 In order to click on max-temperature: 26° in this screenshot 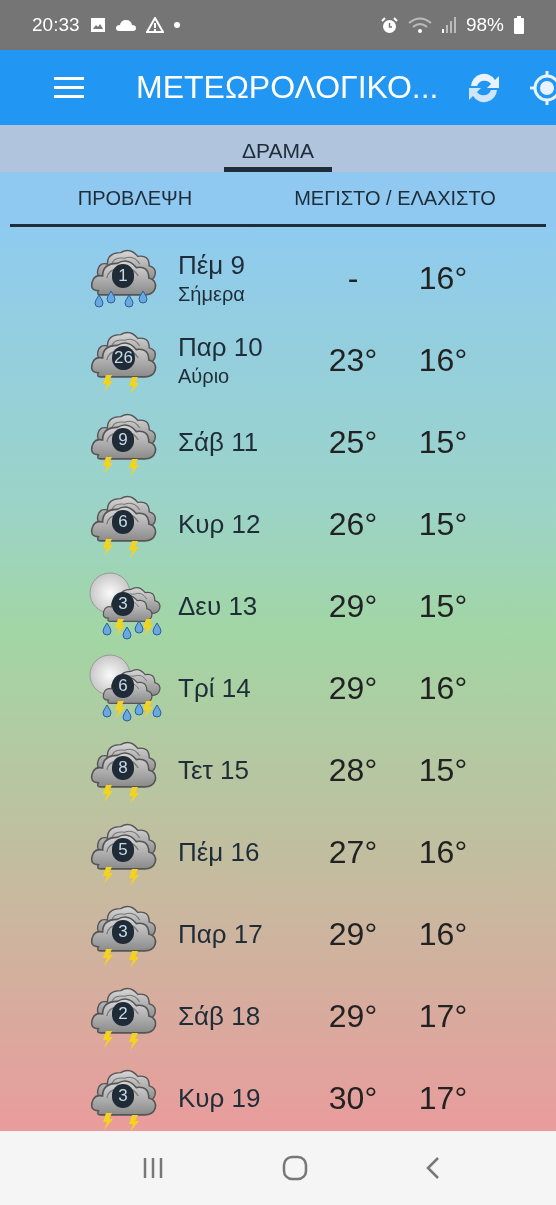, I will do `click(353, 524)`.